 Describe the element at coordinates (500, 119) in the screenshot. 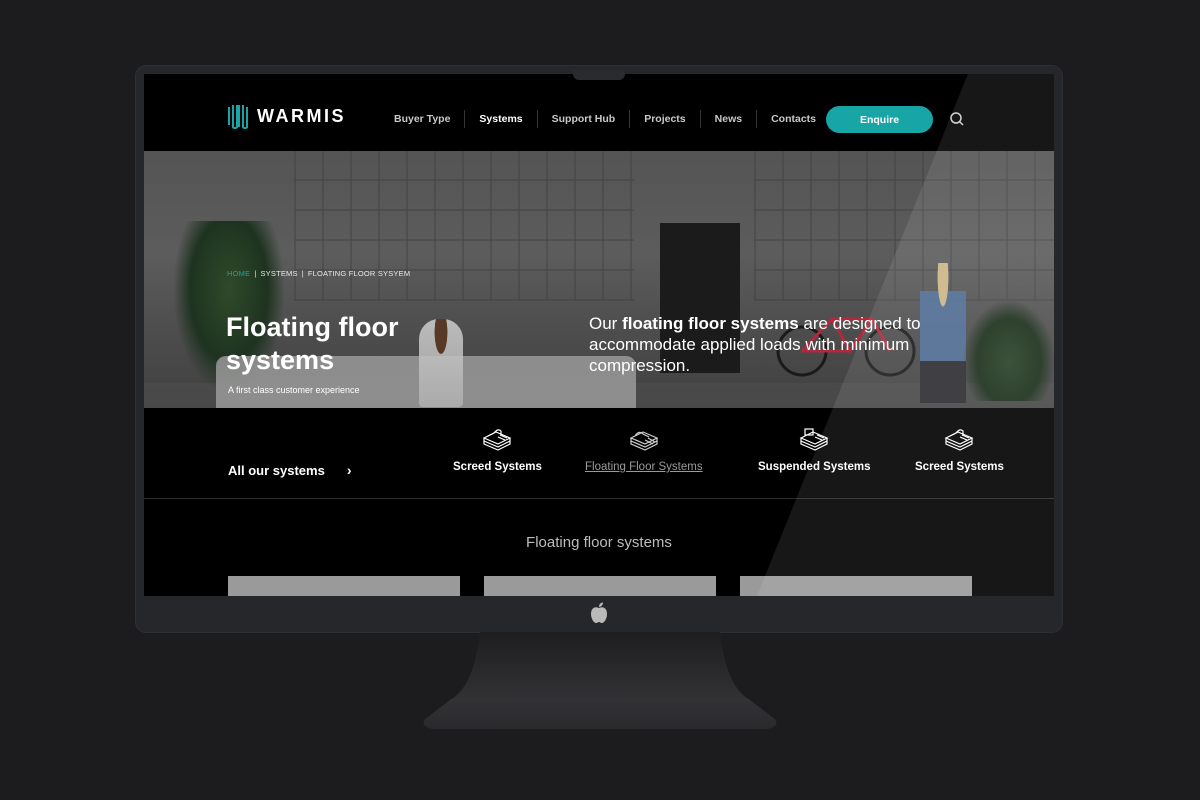

I see `nav-item-systems: Systems` at that location.